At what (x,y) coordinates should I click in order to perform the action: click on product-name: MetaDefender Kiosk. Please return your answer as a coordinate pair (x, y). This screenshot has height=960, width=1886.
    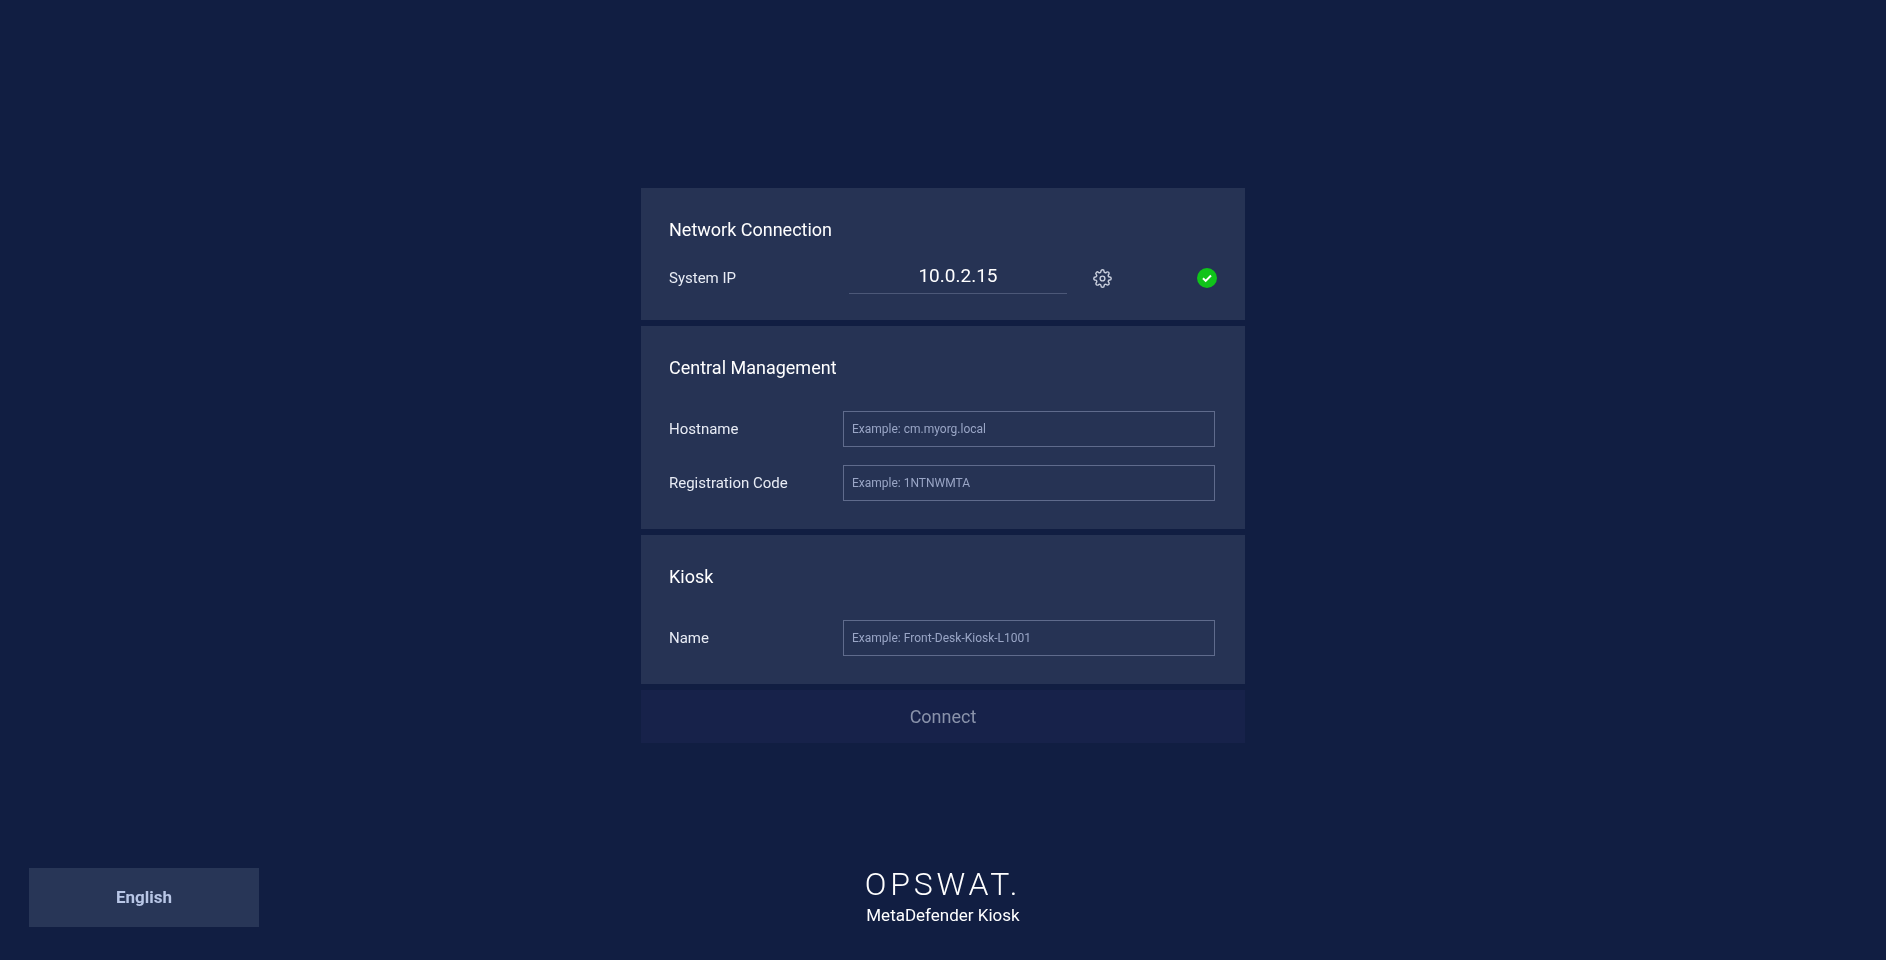
    Looking at the image, I should click on (943, 915).